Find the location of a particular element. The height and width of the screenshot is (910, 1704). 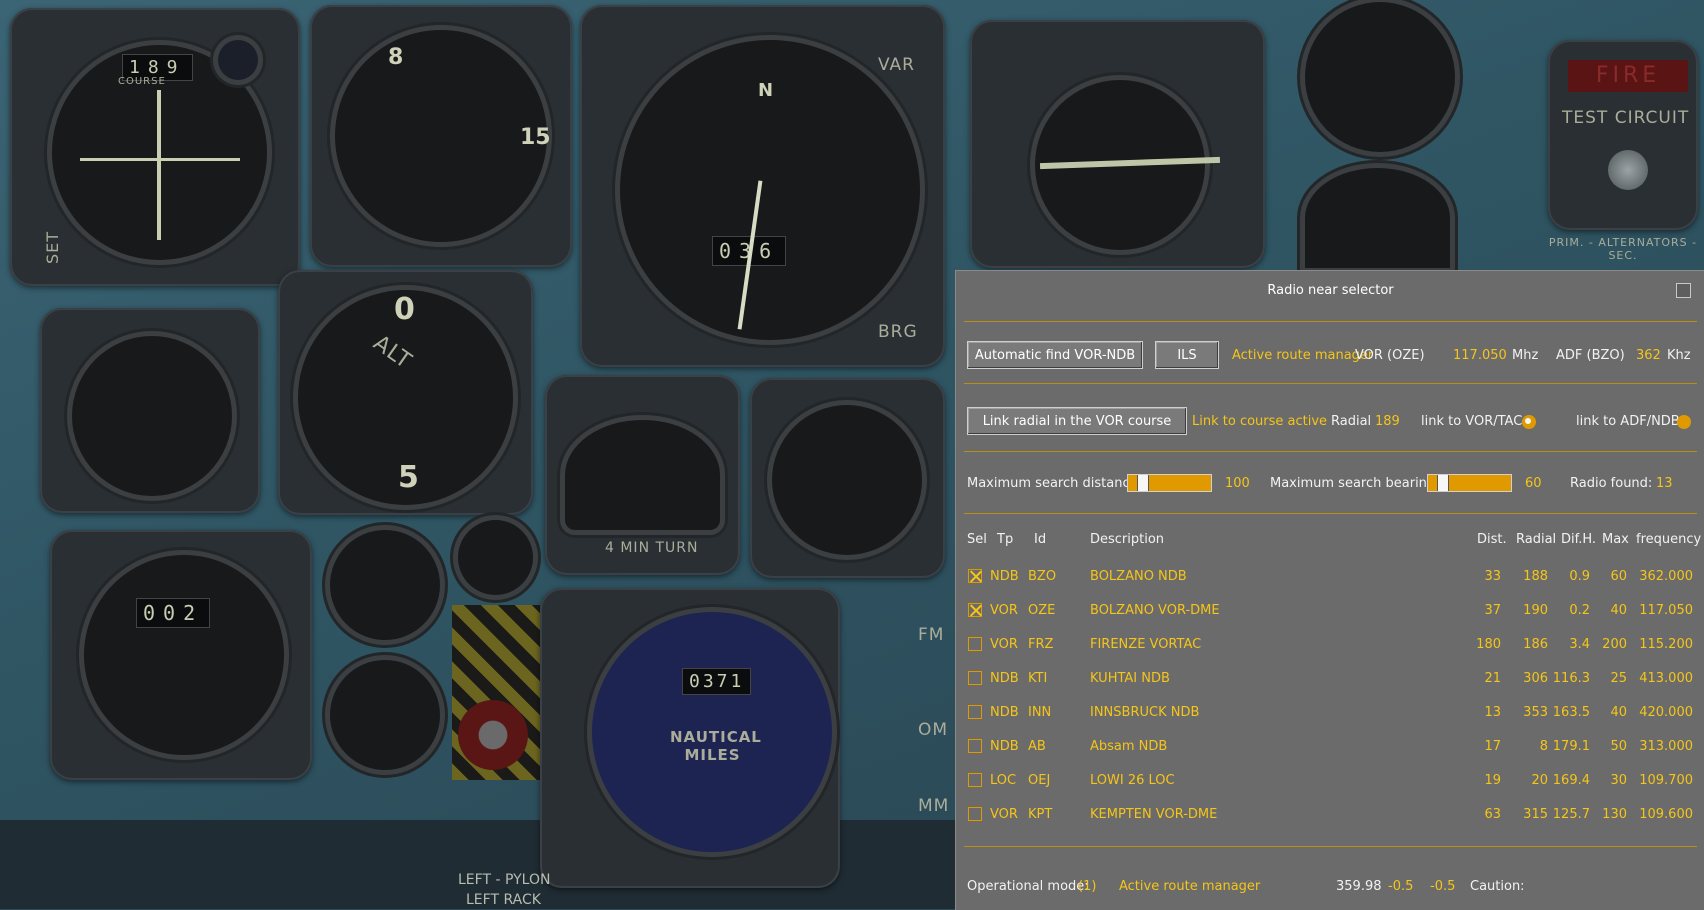

max-bearing-slider is located at coordinates (1469, 483).